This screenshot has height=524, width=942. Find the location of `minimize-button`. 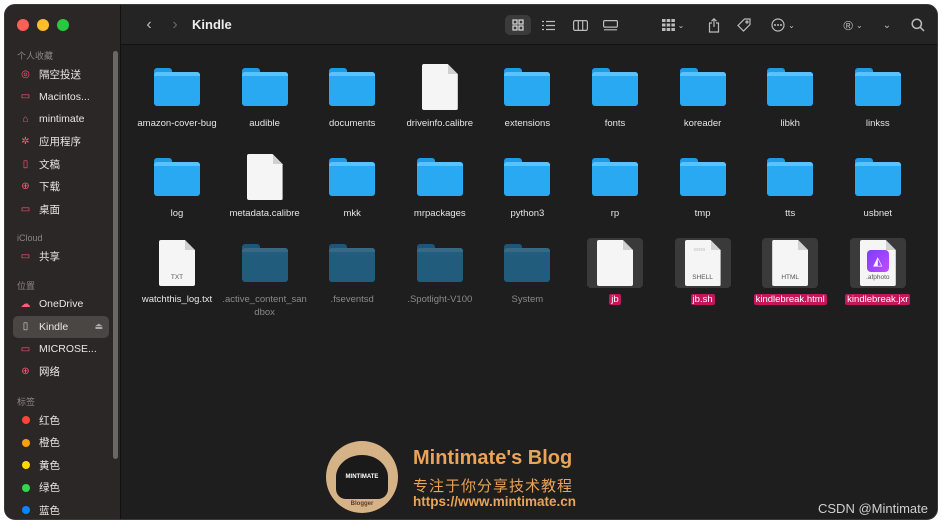

minimize-button is located at coordinates (43, 25).